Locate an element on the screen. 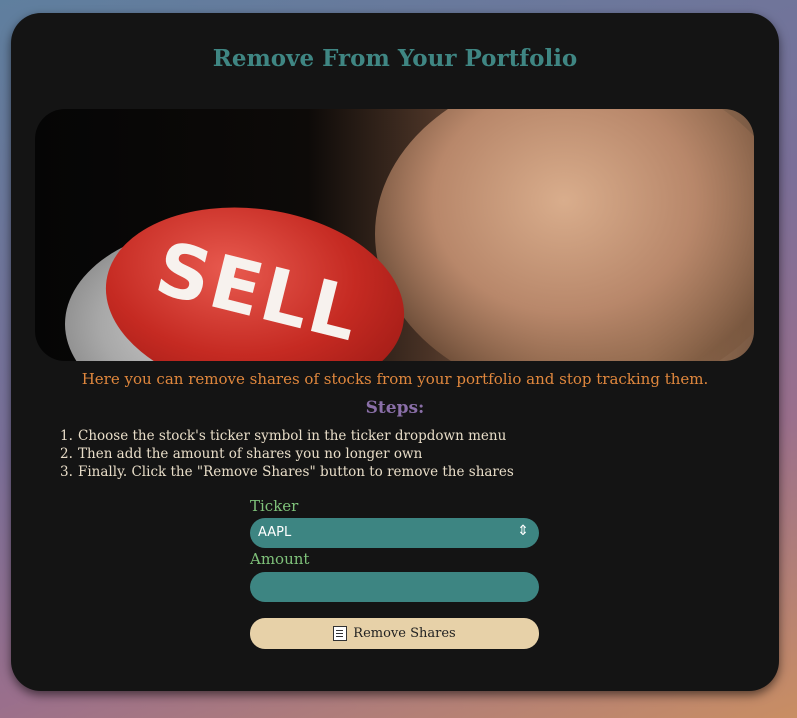  remove-shares-button: Remove Shares is located at coordinates (394, 633).